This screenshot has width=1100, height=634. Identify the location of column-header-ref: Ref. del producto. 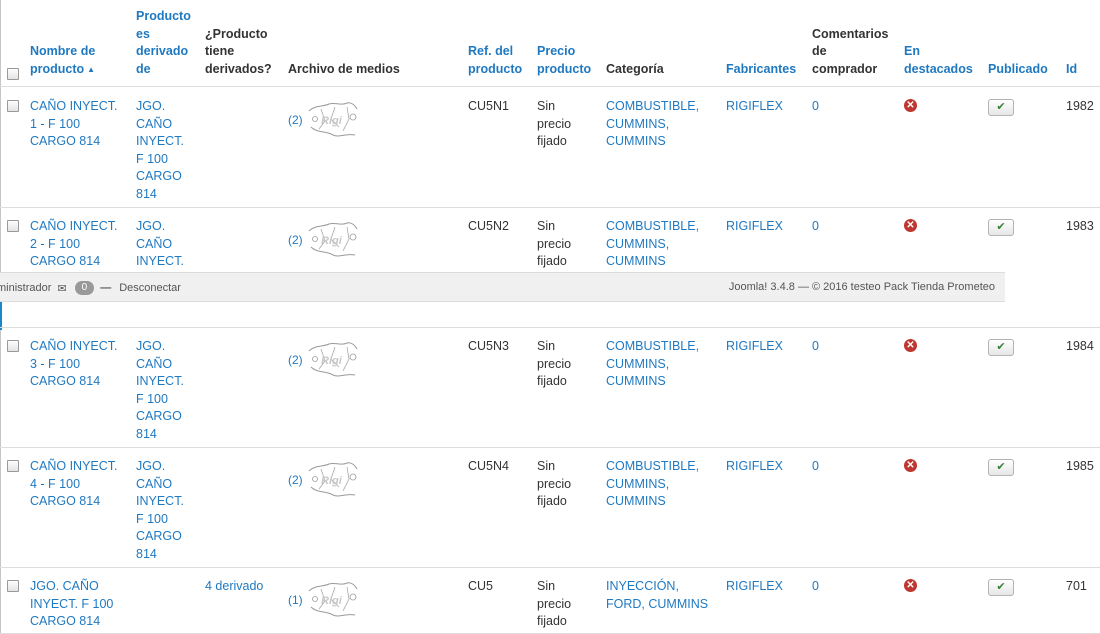
(501, 60).